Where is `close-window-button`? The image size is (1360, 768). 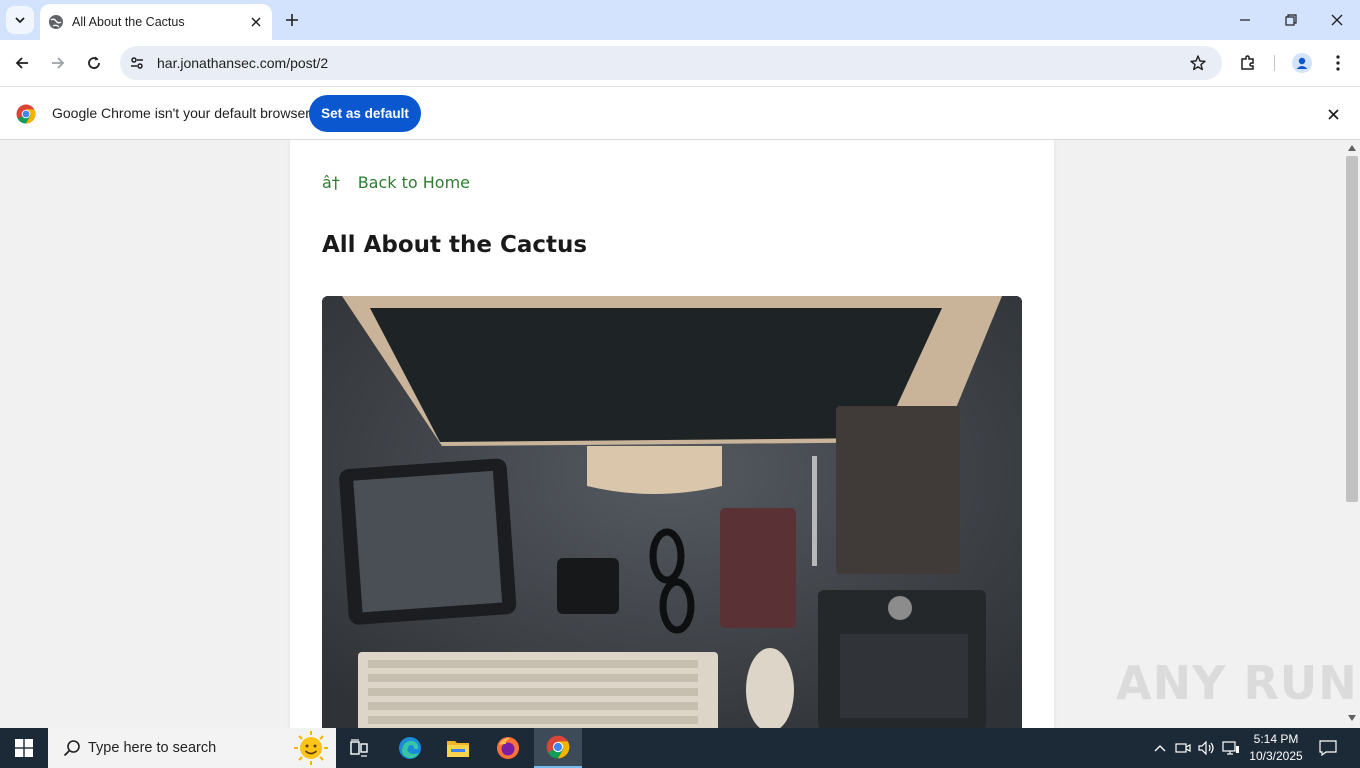
close-window-button is located at coordinates (1337, 20).